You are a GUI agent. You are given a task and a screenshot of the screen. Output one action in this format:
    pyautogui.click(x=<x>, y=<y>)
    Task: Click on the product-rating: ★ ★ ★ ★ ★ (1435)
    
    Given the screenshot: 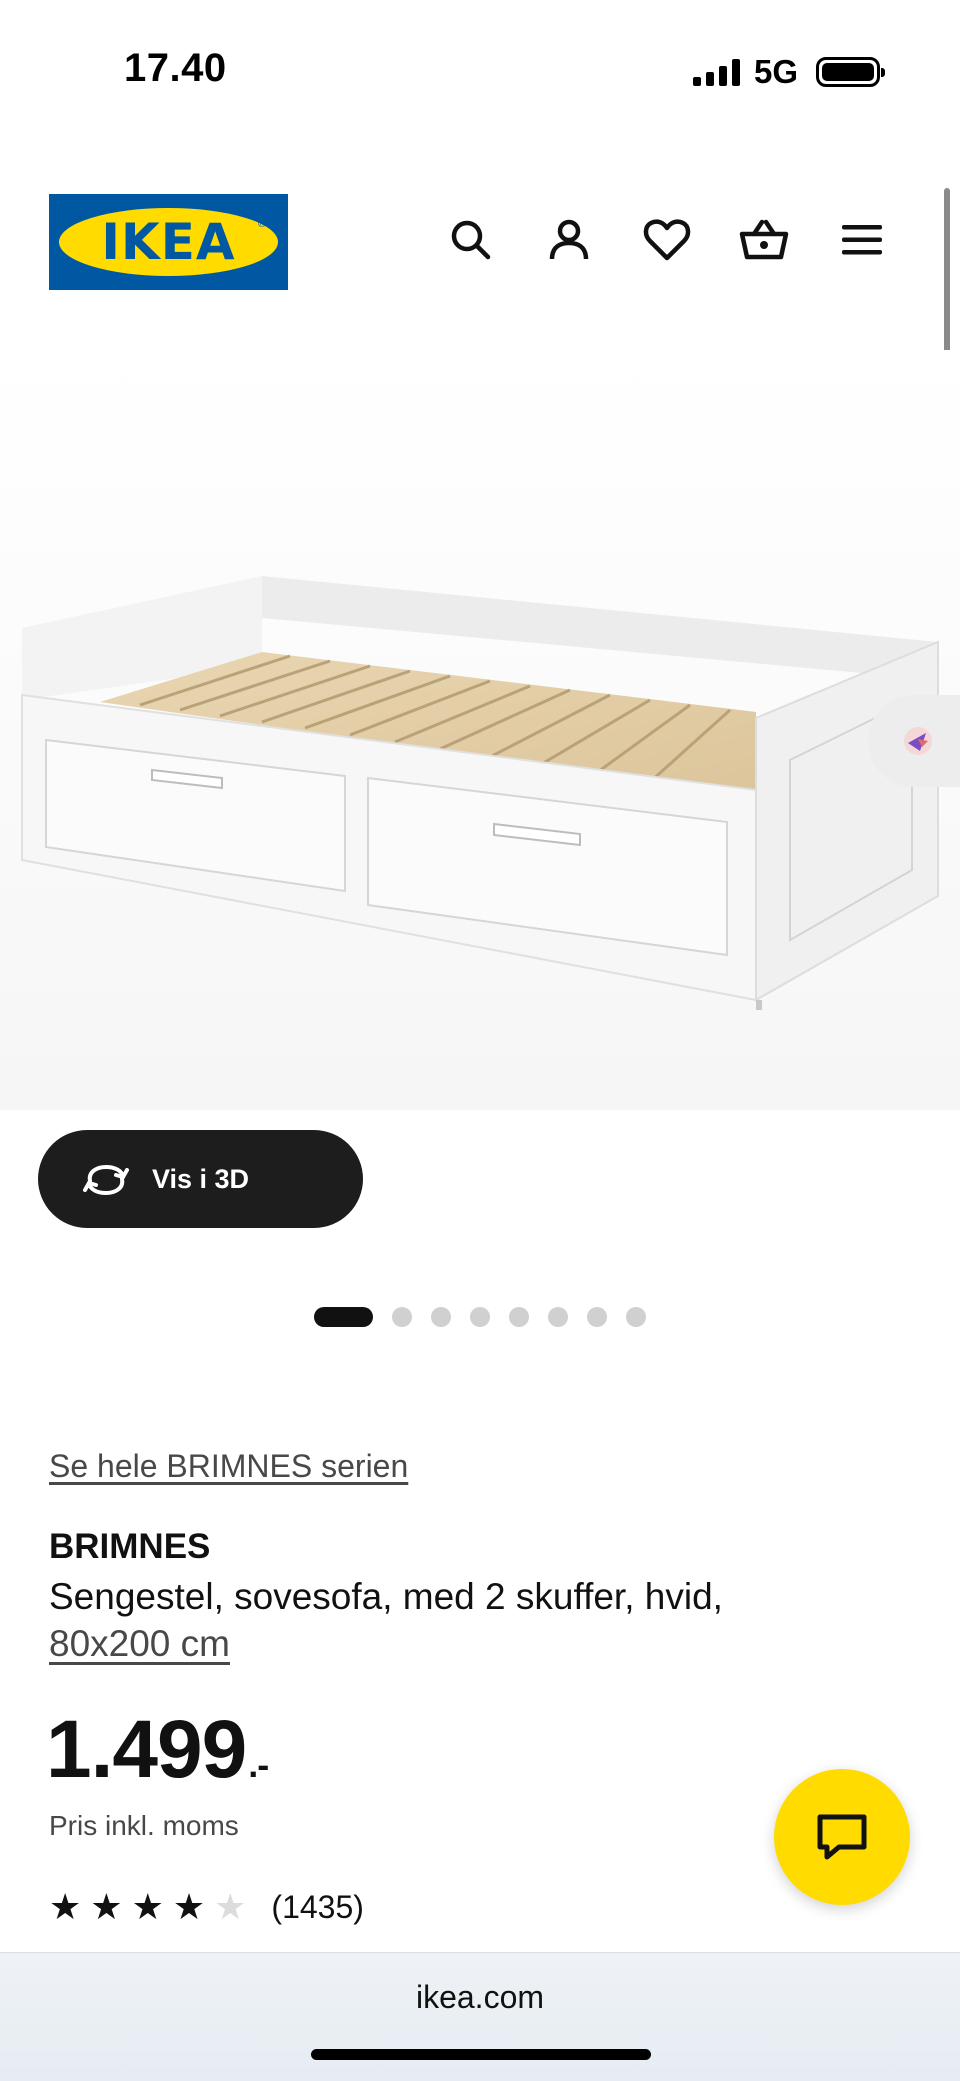 What is the action you would take?
    pyautogui.click(x=206, y=1907)
    